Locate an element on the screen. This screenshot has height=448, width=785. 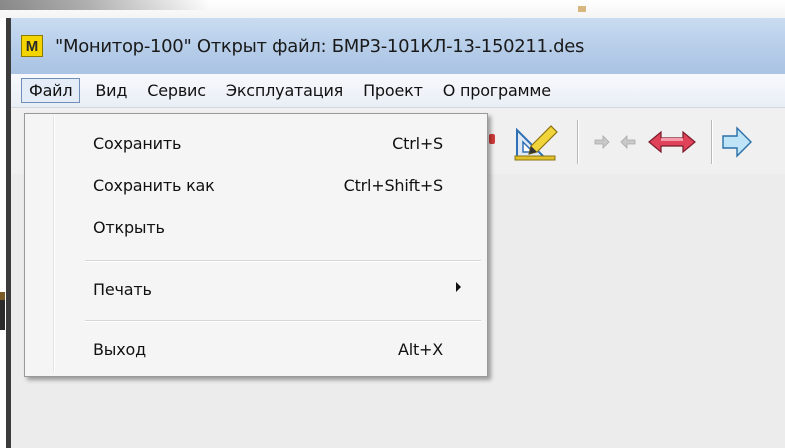
menu-item-open: Открыть is located at coordinates (255, 228).